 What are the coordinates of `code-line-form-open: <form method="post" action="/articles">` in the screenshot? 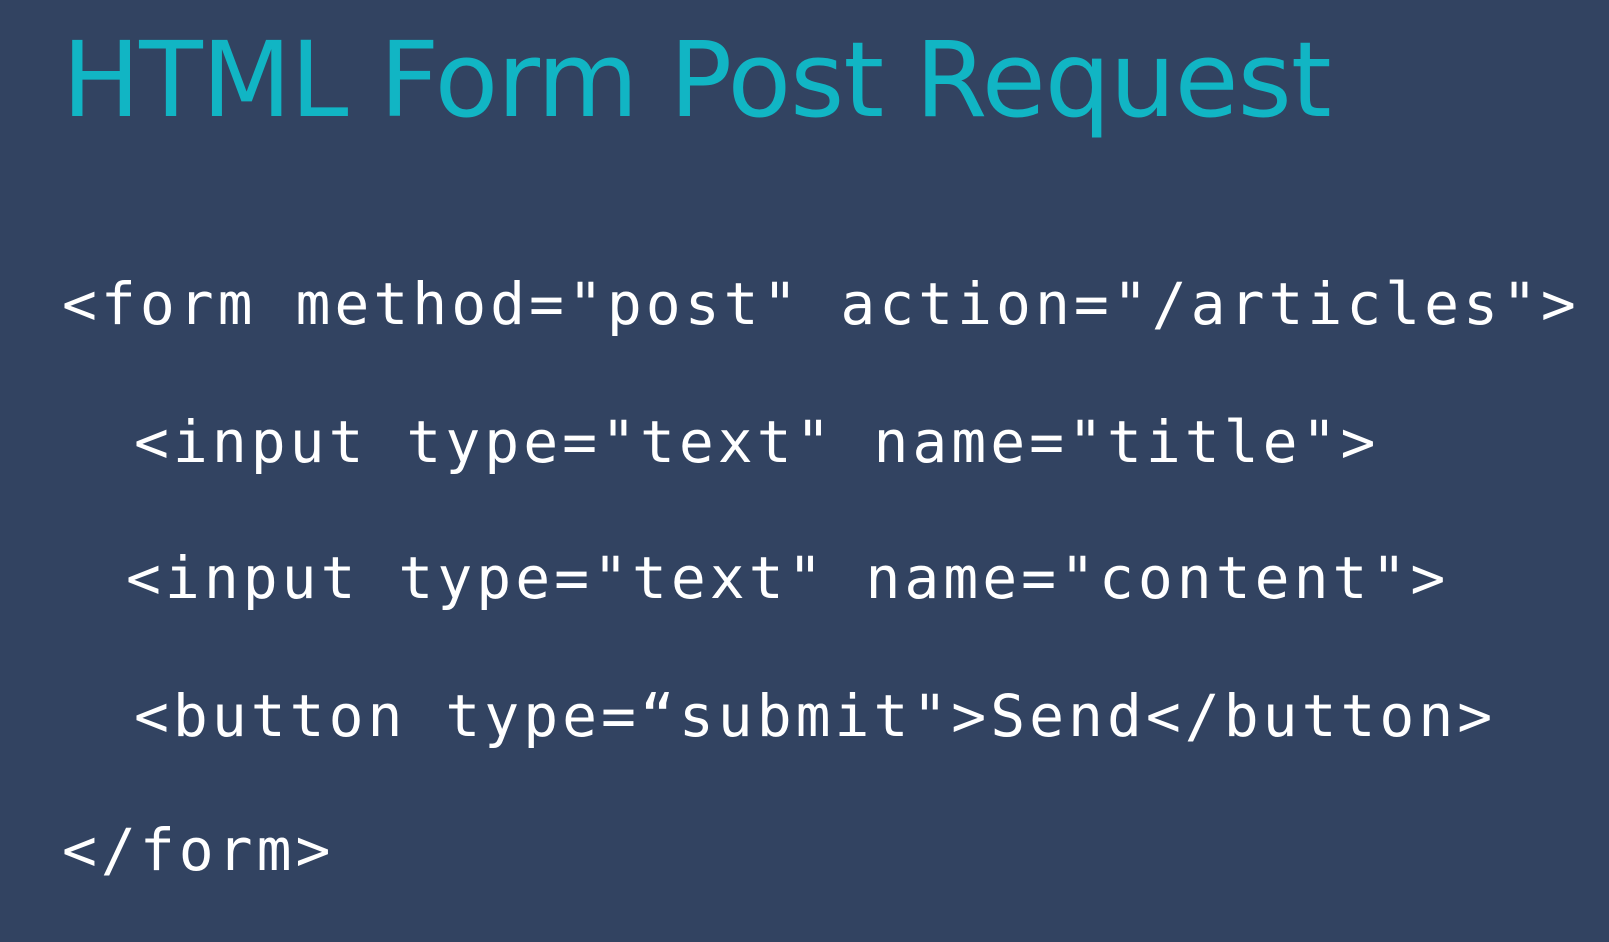 It's located at (821, 304).